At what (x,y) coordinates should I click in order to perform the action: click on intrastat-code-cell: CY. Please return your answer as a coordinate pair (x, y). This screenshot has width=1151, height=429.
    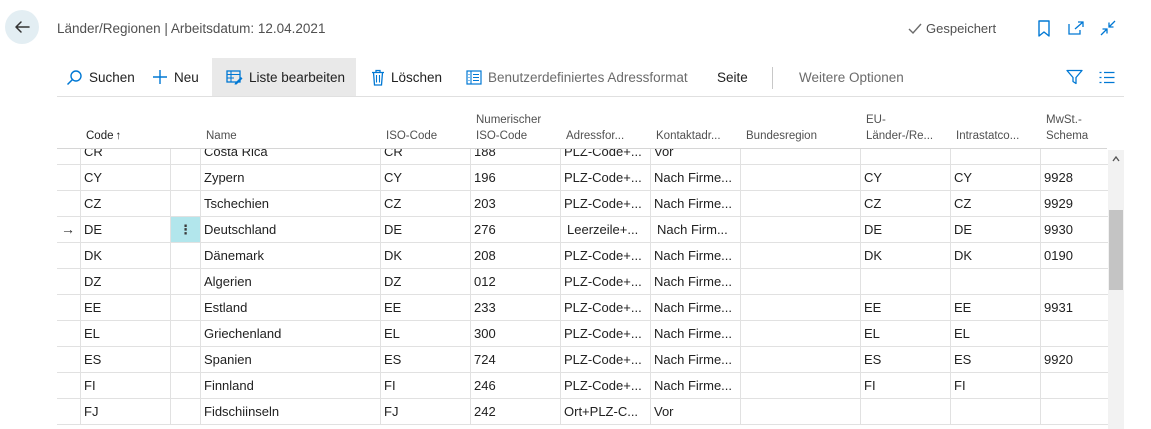
    Looking at the image, I should click on (995, 177).